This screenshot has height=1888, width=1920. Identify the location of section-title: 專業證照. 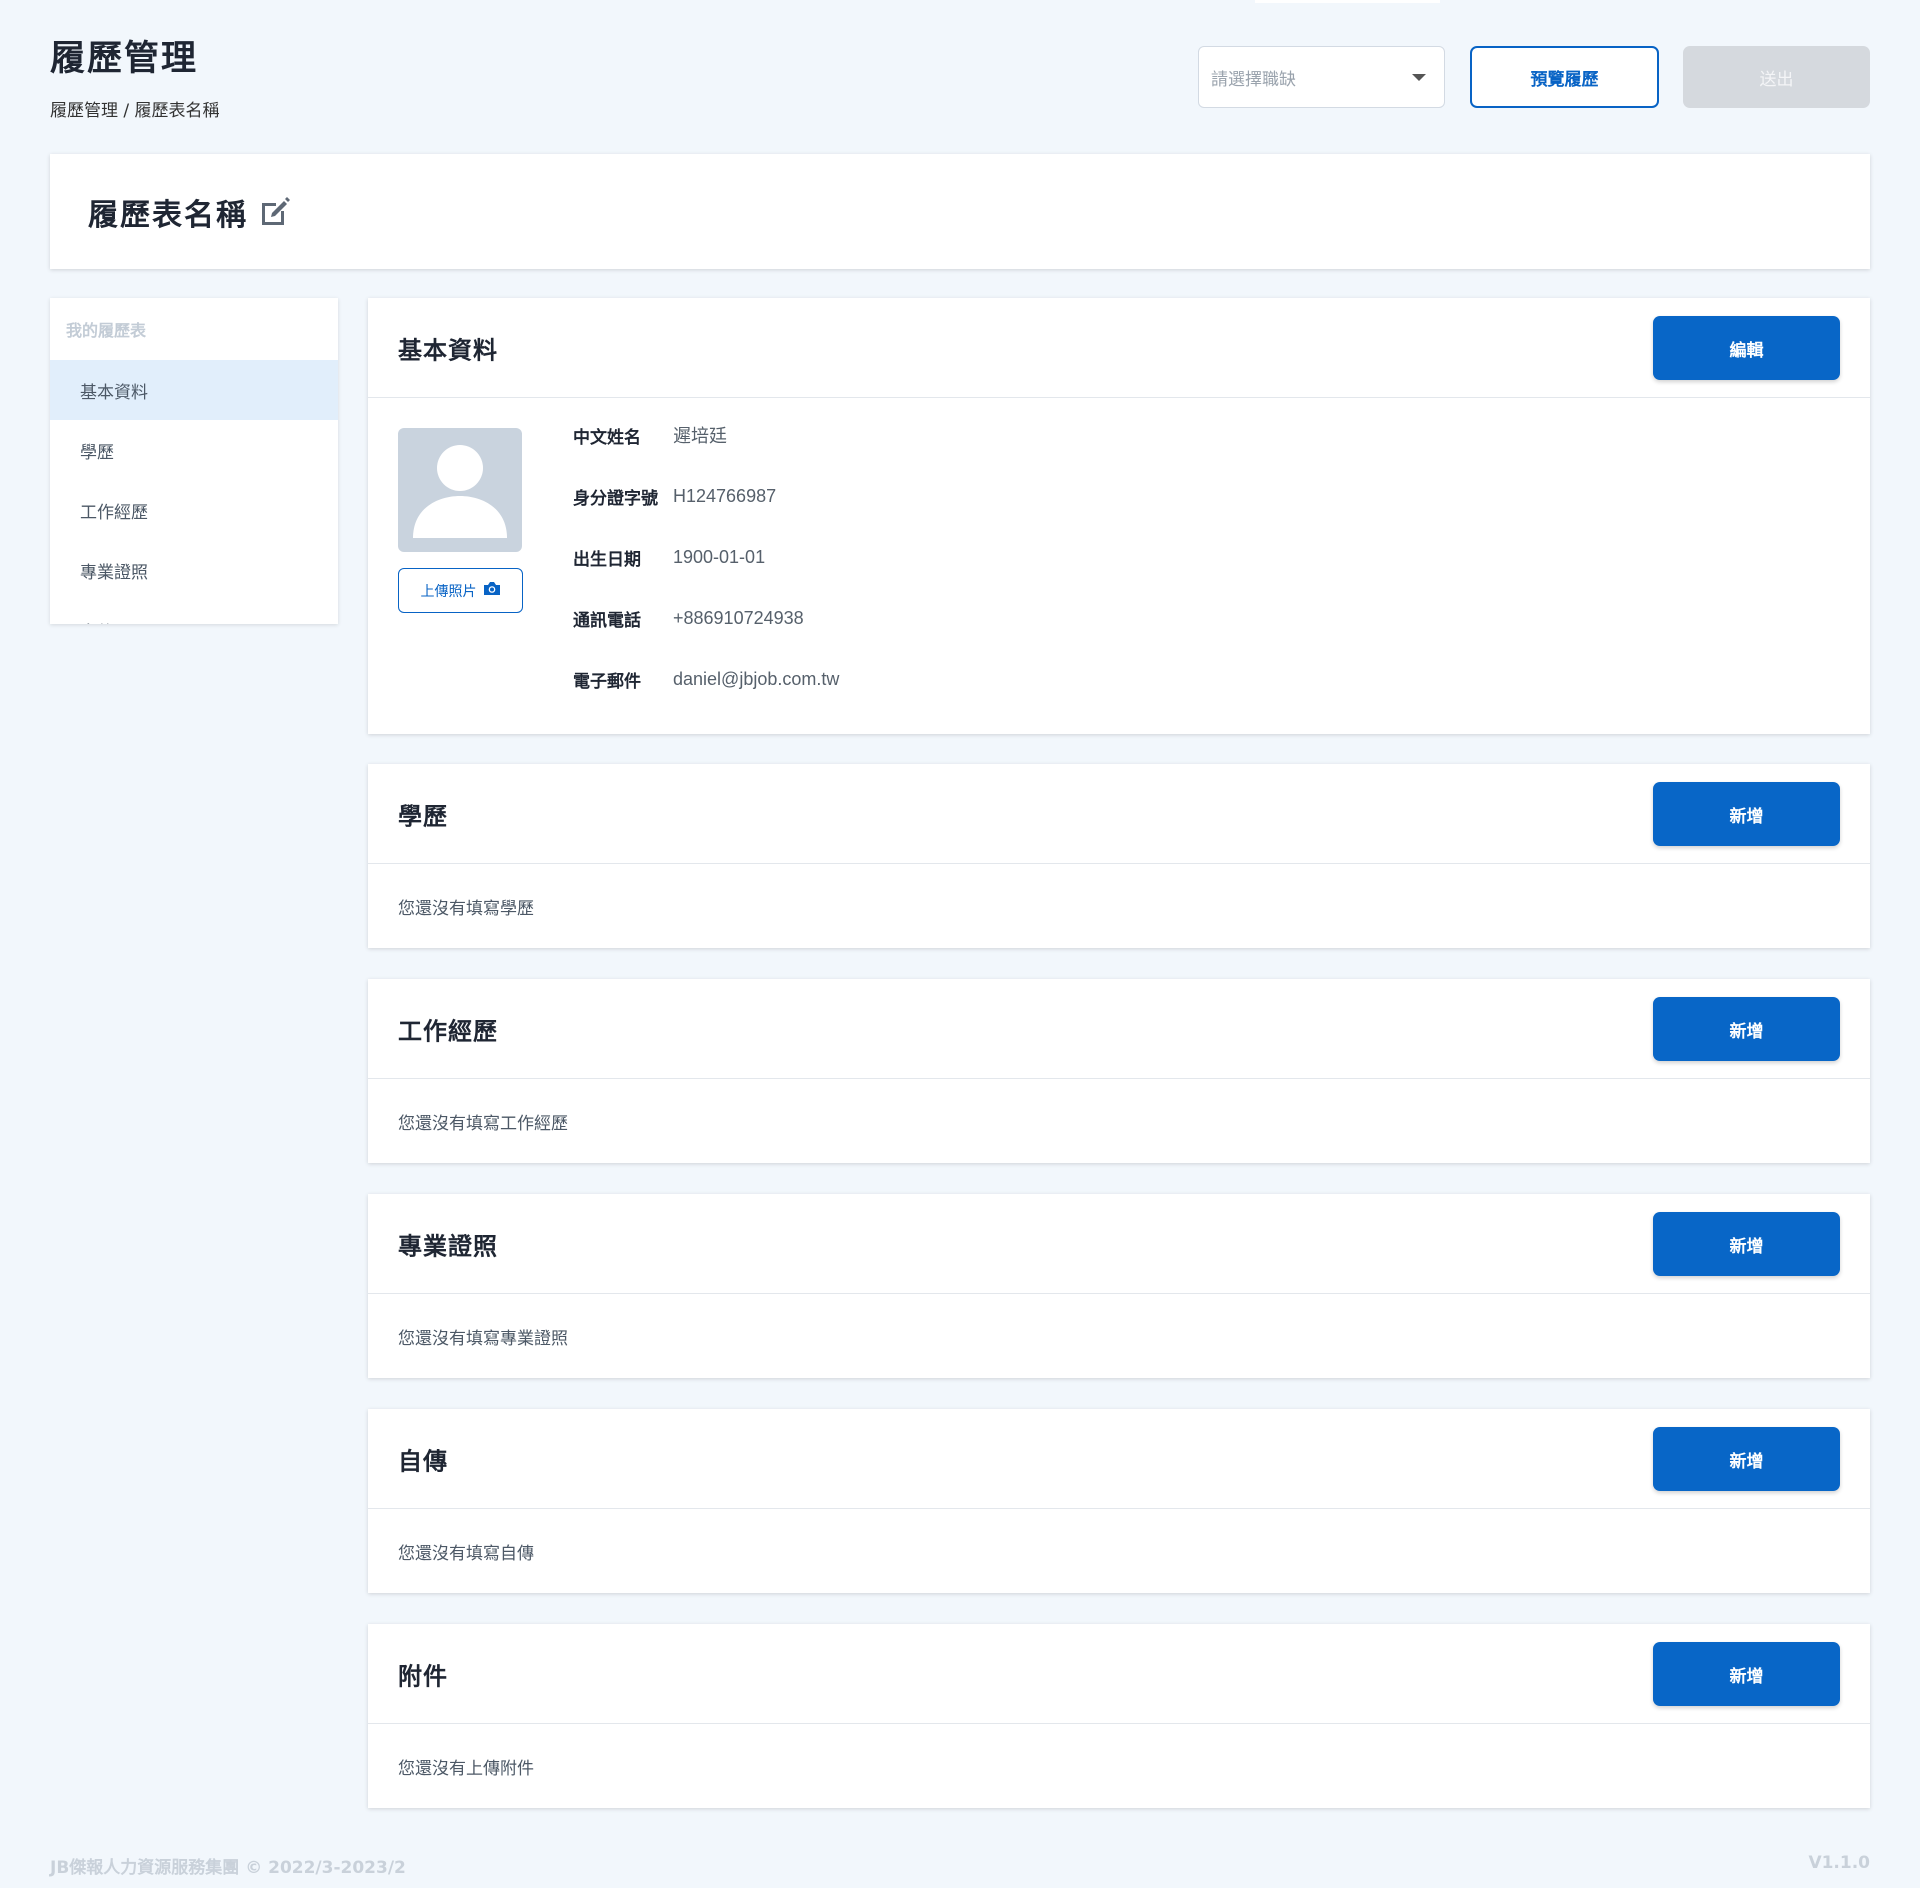
(448, 1246).